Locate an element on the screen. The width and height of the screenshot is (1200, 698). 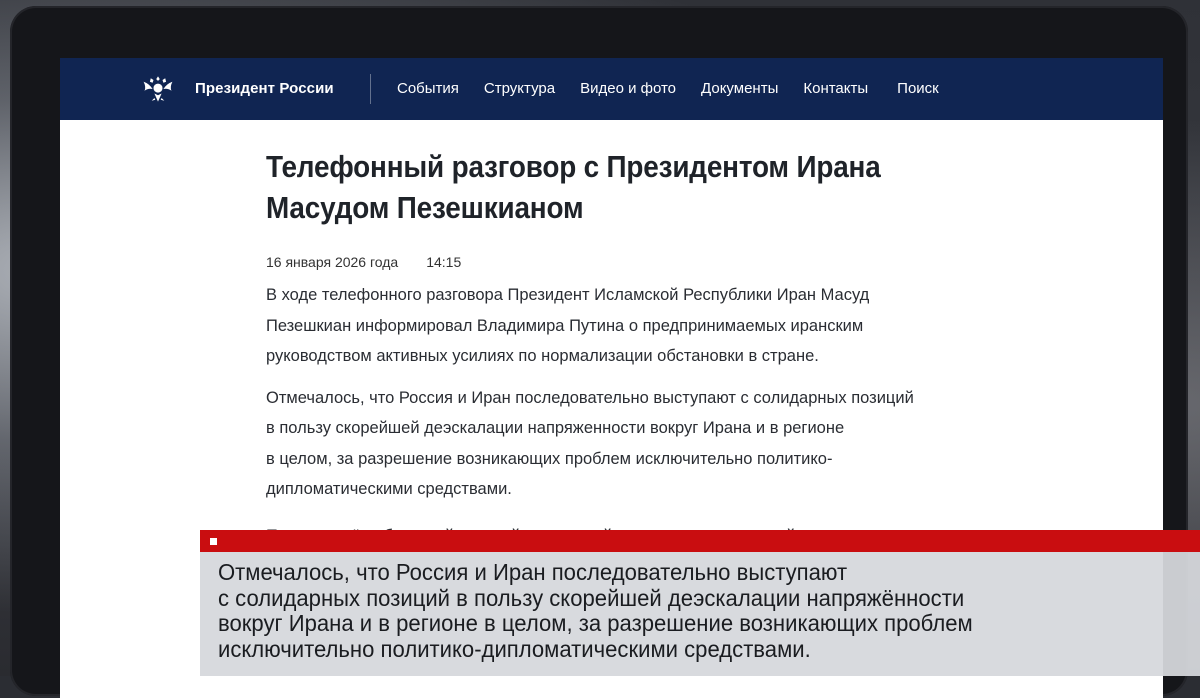
article-meta: 16 января 2026 года 14:15 is located at coordinates (676, 262).